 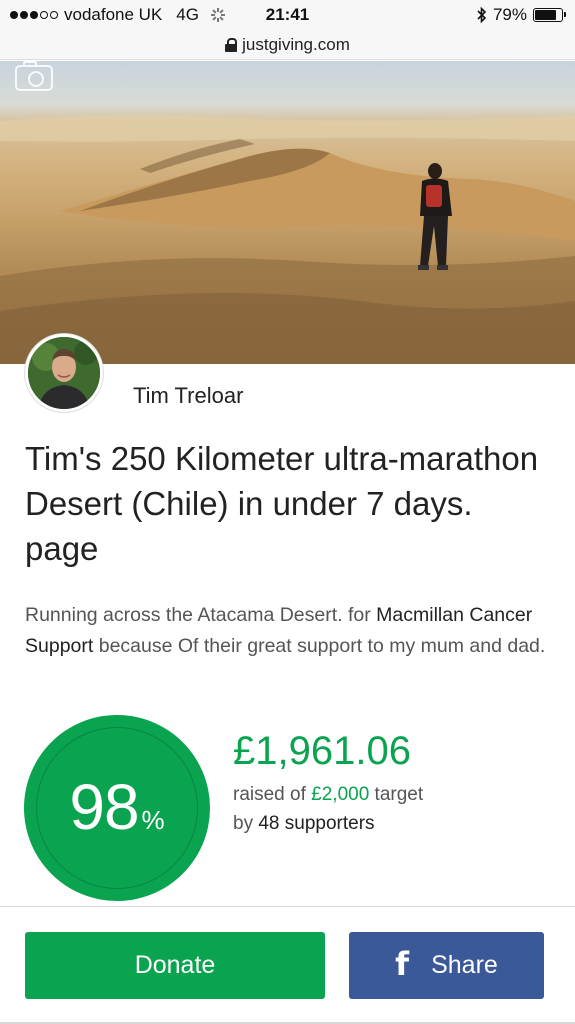 I want to click on supporters-prefix: by, so click(x=246, y=823).